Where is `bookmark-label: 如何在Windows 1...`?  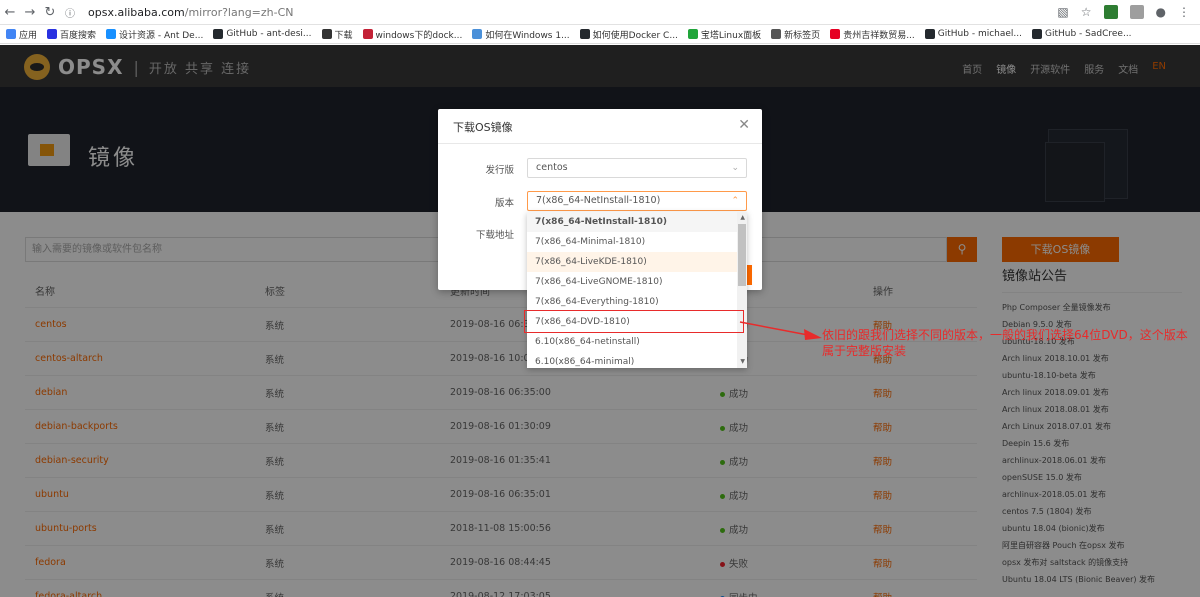
bookmark-label: 如何在Windows 1... is located at coordinates (527, 35).